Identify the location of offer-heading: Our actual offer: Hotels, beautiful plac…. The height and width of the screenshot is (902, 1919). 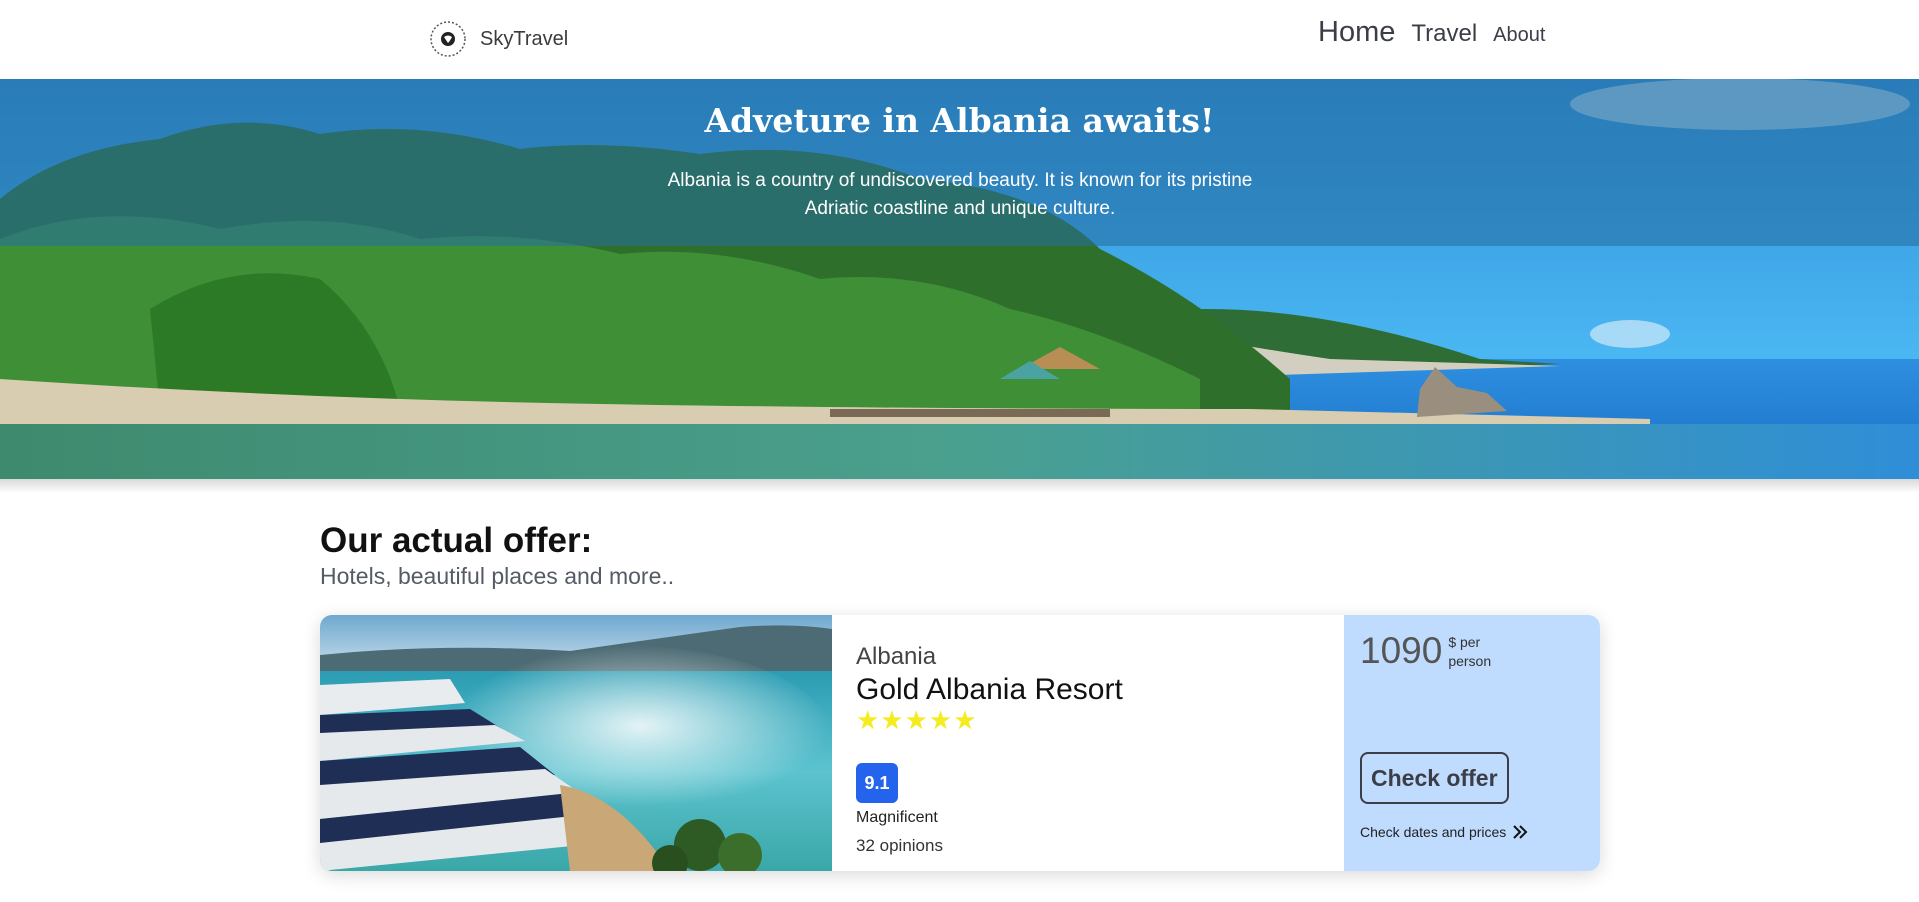
(497, 555).